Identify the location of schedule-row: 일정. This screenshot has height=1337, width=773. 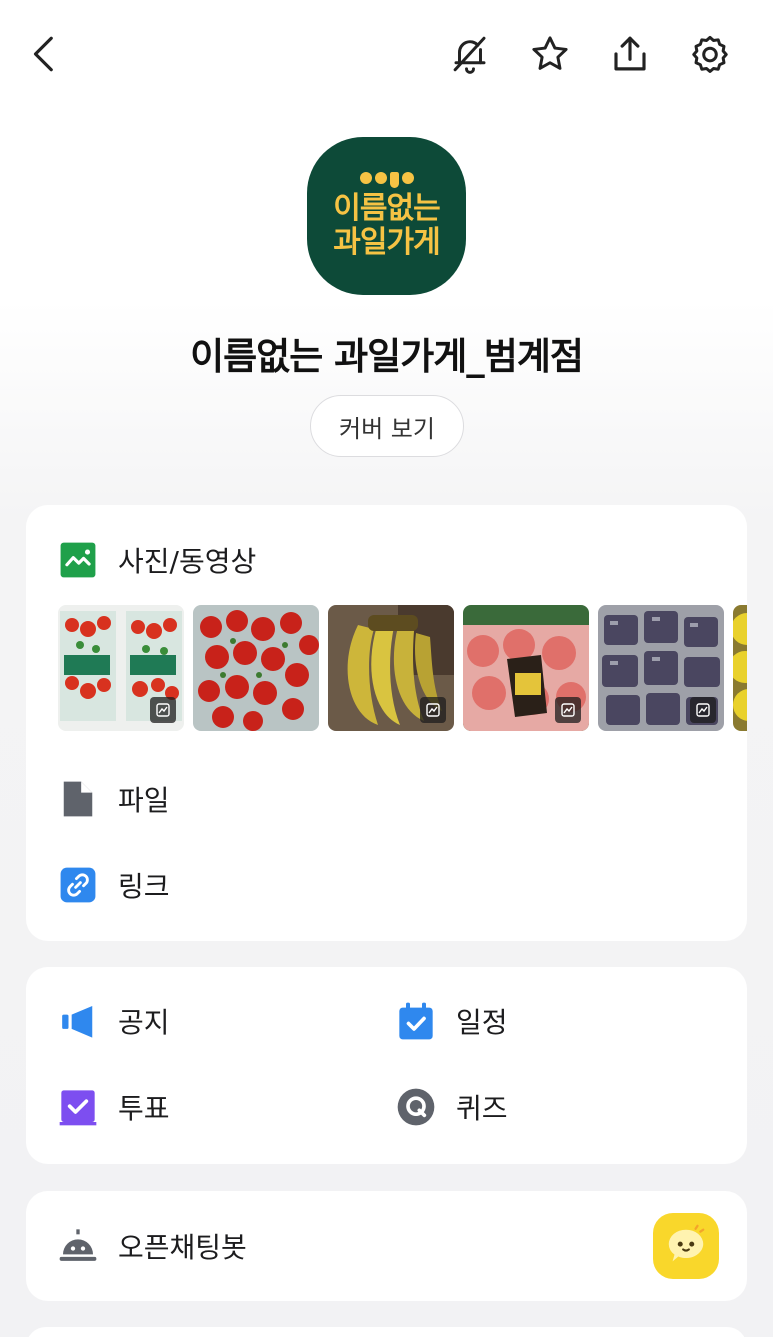
(452, 1021).